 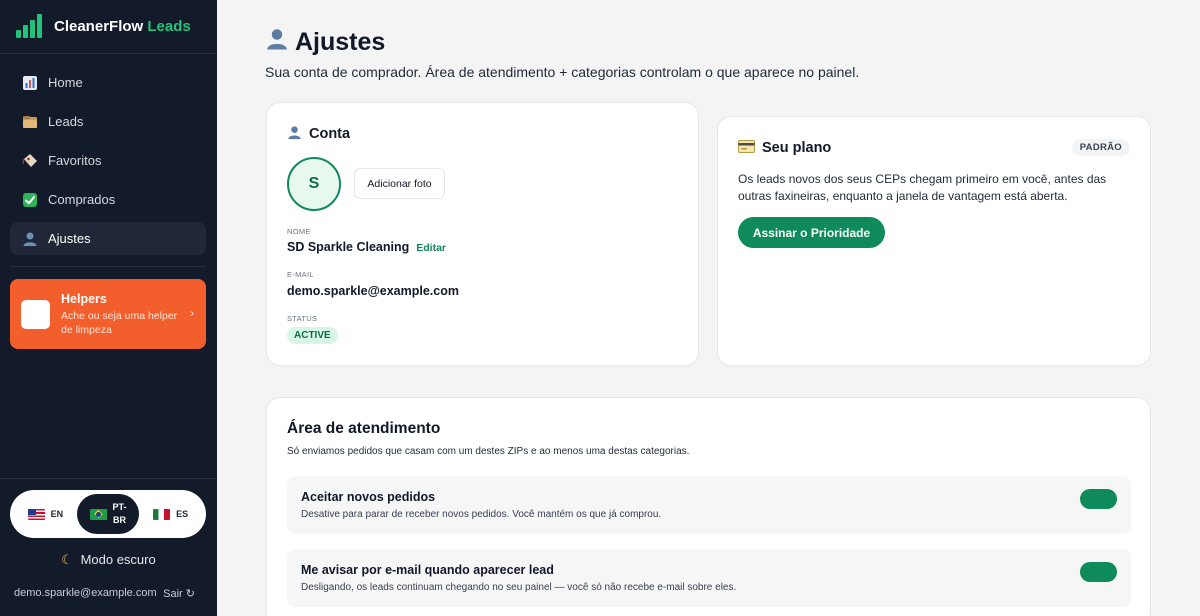 I want to click on folder-icon, so click(x=30, y=122).